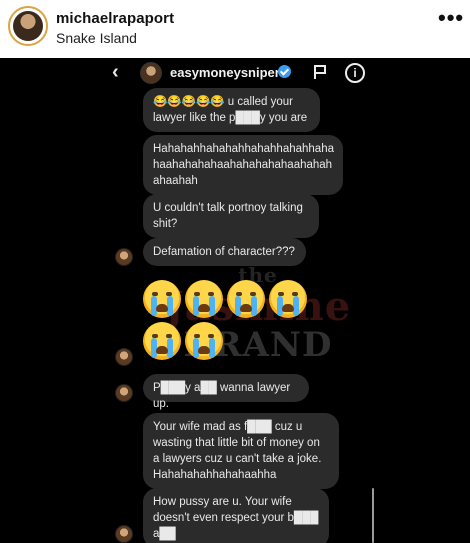  I want to click on dm-header: ‹ easymoneysniper i, so click(235, 73).